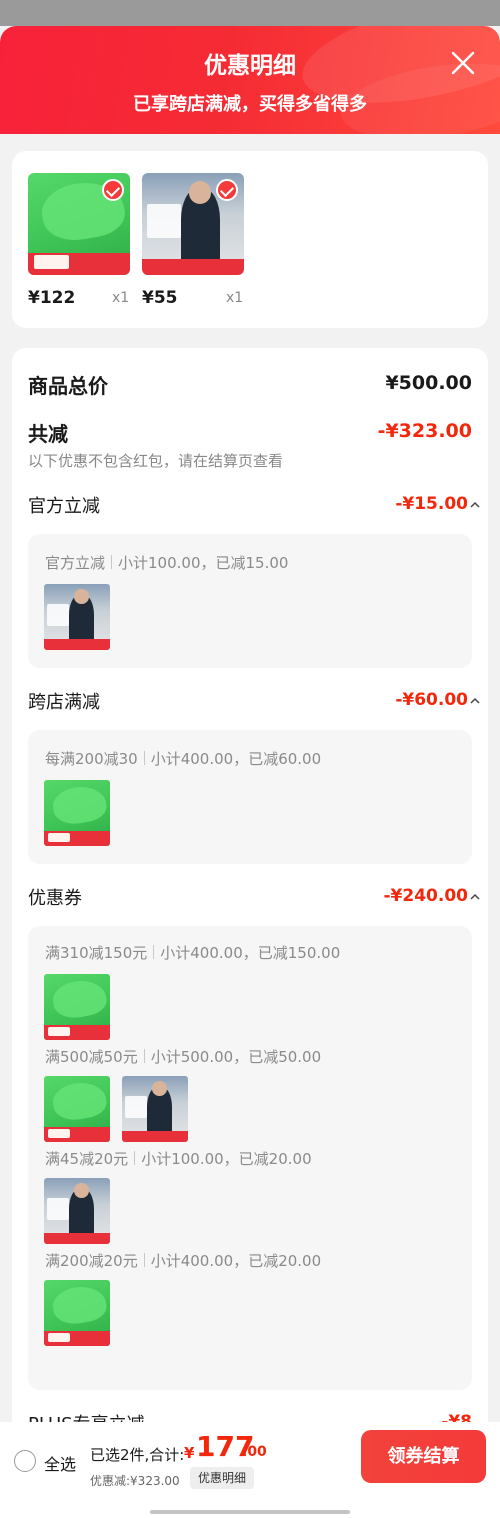  What do you see at coordinates (79, 224) in the screenshot?
I see `product-image-sneaker` at bounding box center [79, 224].